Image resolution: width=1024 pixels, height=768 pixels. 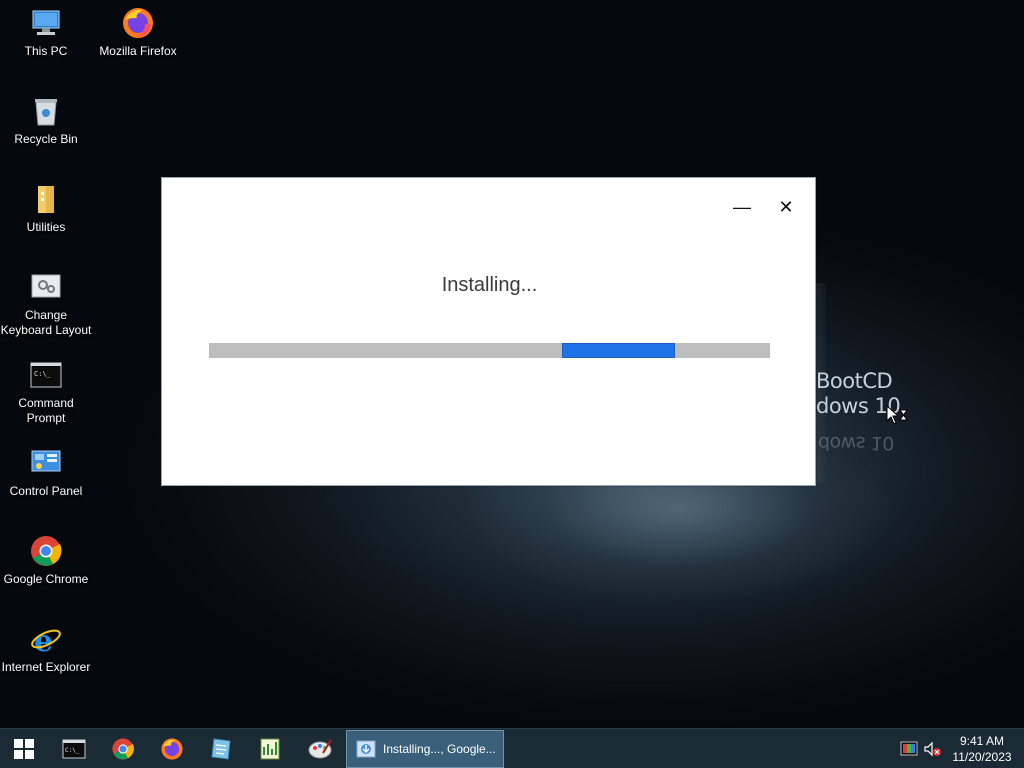 What do you see at coordinates (854, 381) in the screenshot?
I see `wallpaper-text-line1: BootCD` at bounding box center [854, 381].